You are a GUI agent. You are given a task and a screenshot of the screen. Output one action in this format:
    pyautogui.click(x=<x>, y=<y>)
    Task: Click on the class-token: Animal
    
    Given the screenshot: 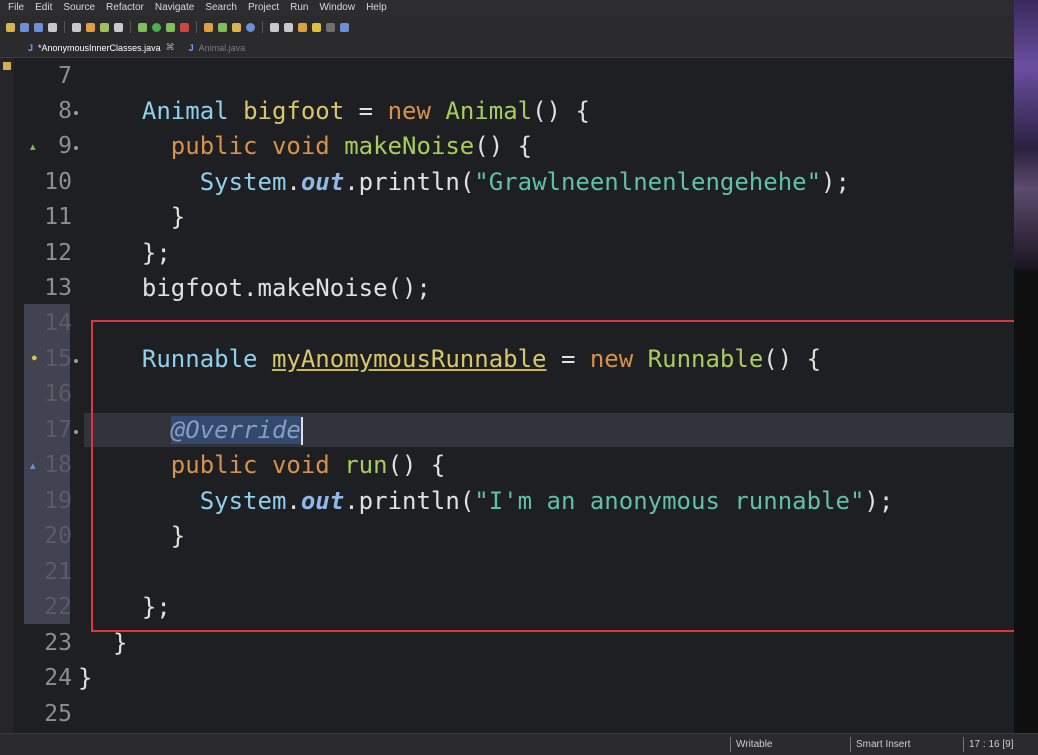 What is the action you would take?
    pyautogui.click(x=489, y=111)
    